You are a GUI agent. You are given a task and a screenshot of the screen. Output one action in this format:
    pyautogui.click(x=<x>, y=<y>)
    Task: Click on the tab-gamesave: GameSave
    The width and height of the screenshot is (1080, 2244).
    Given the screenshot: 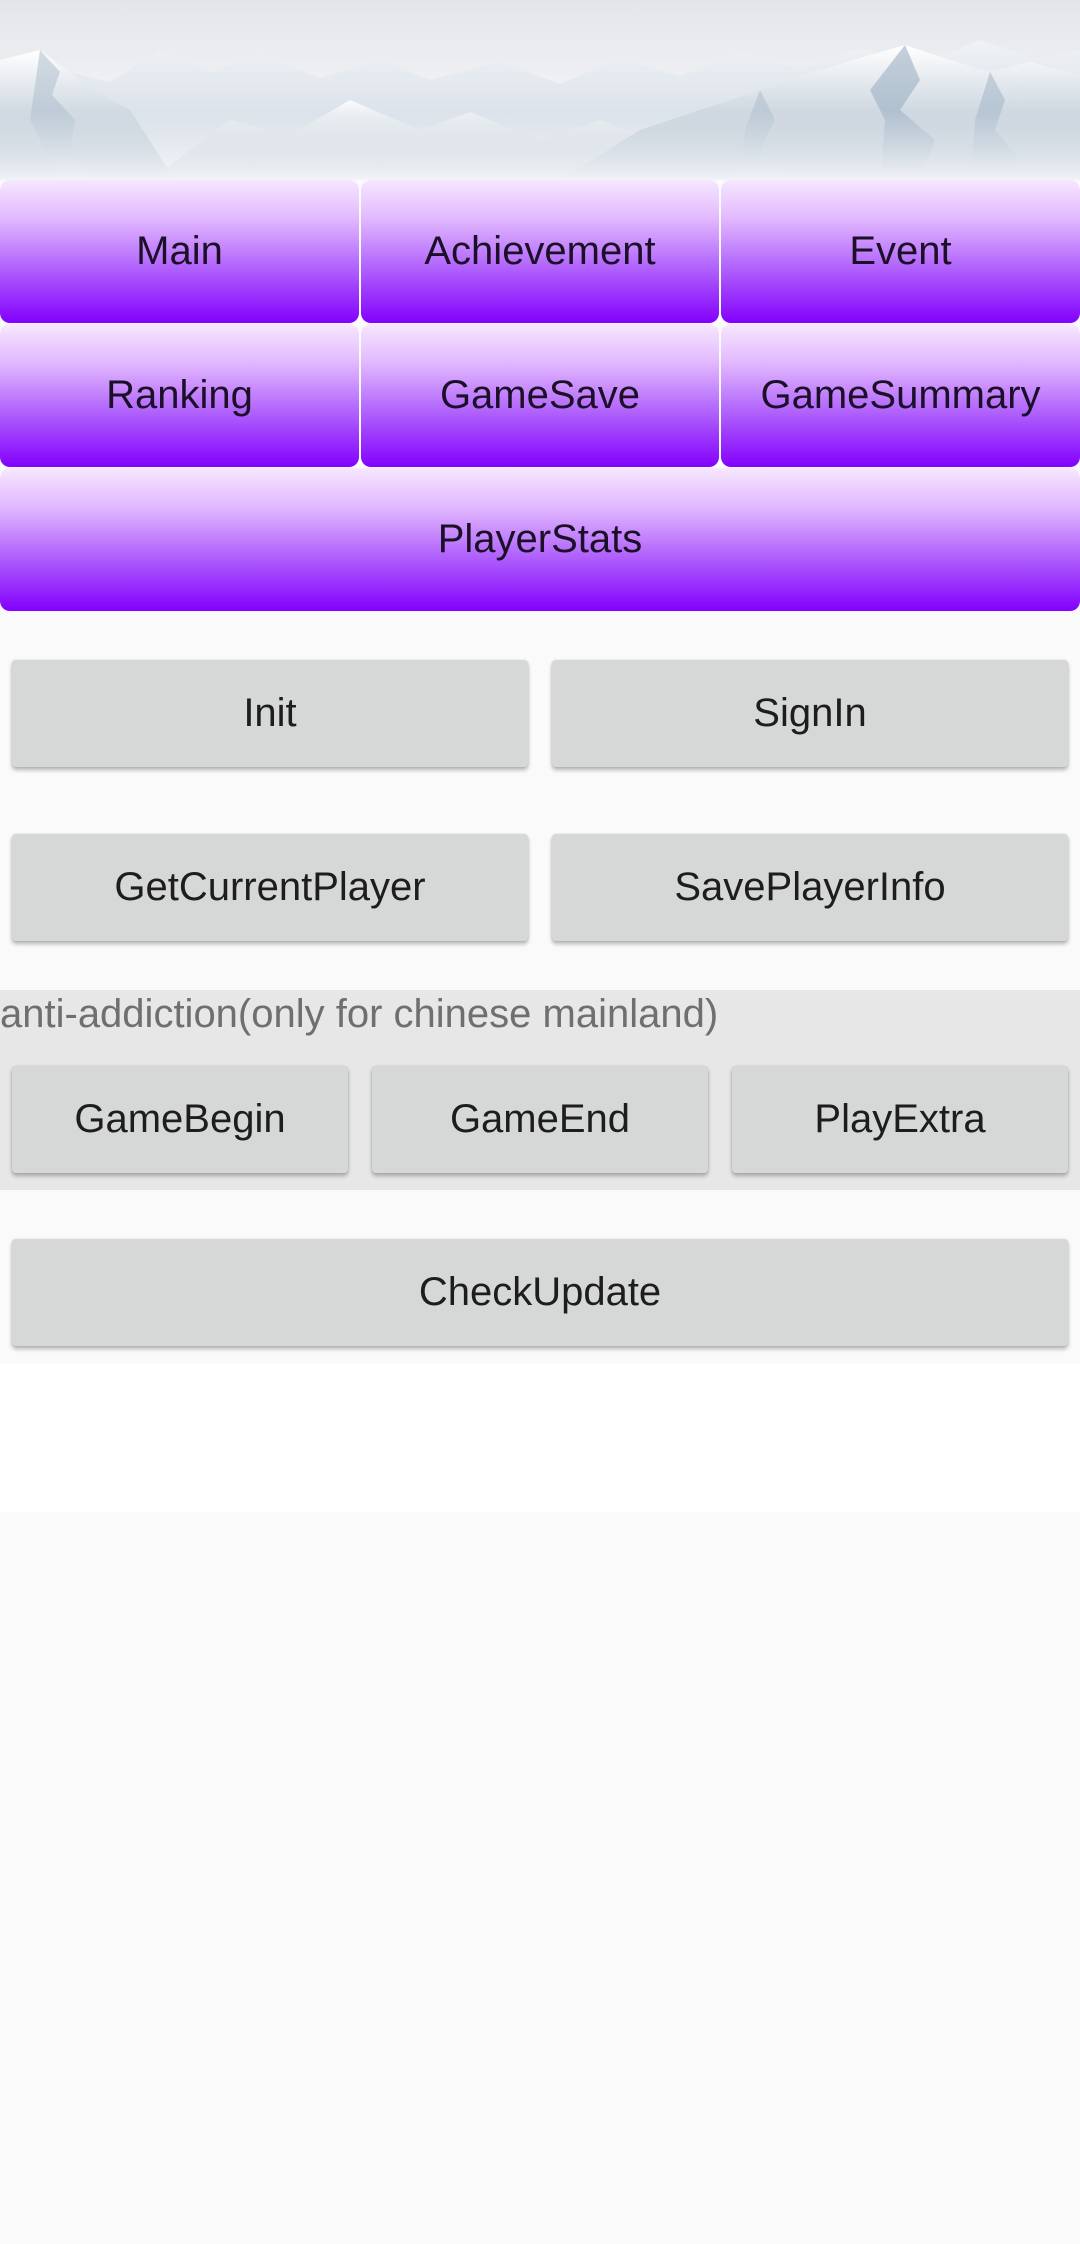 What is the action you would take?
    pyautogui.click(x=540, y=395)
    